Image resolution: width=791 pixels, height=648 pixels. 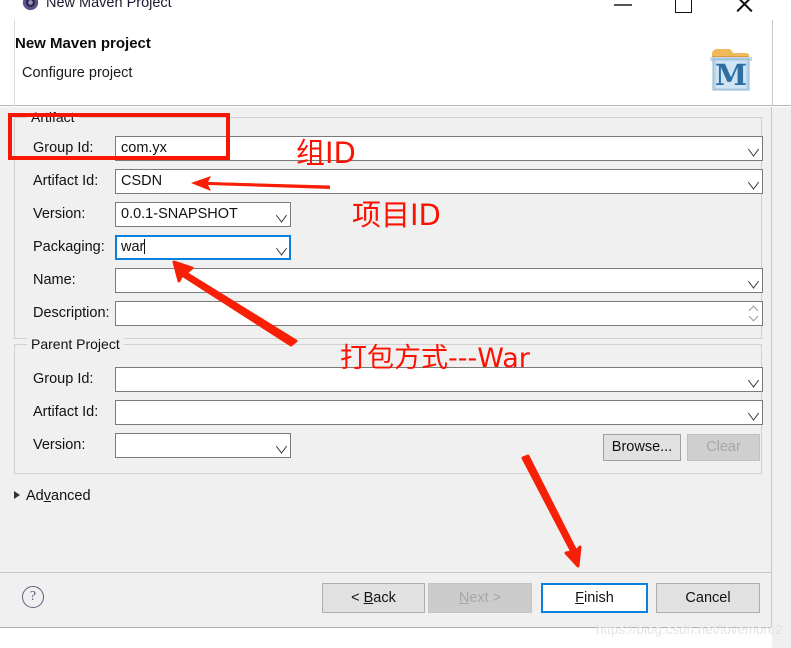 I want to click on header-right-edge, so click(x=772, y=63).